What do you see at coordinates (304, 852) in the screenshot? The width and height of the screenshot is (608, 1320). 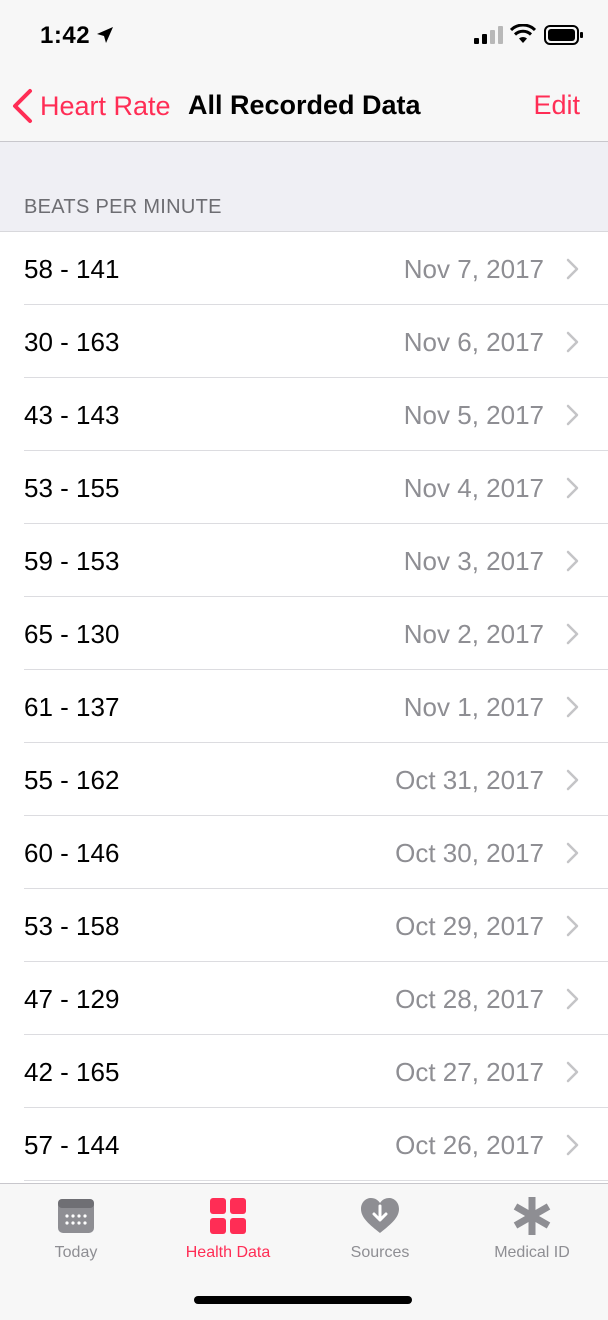 I see `list-item: 60 - 146 Oct 30, 2017` at bounding box center [304, 852].